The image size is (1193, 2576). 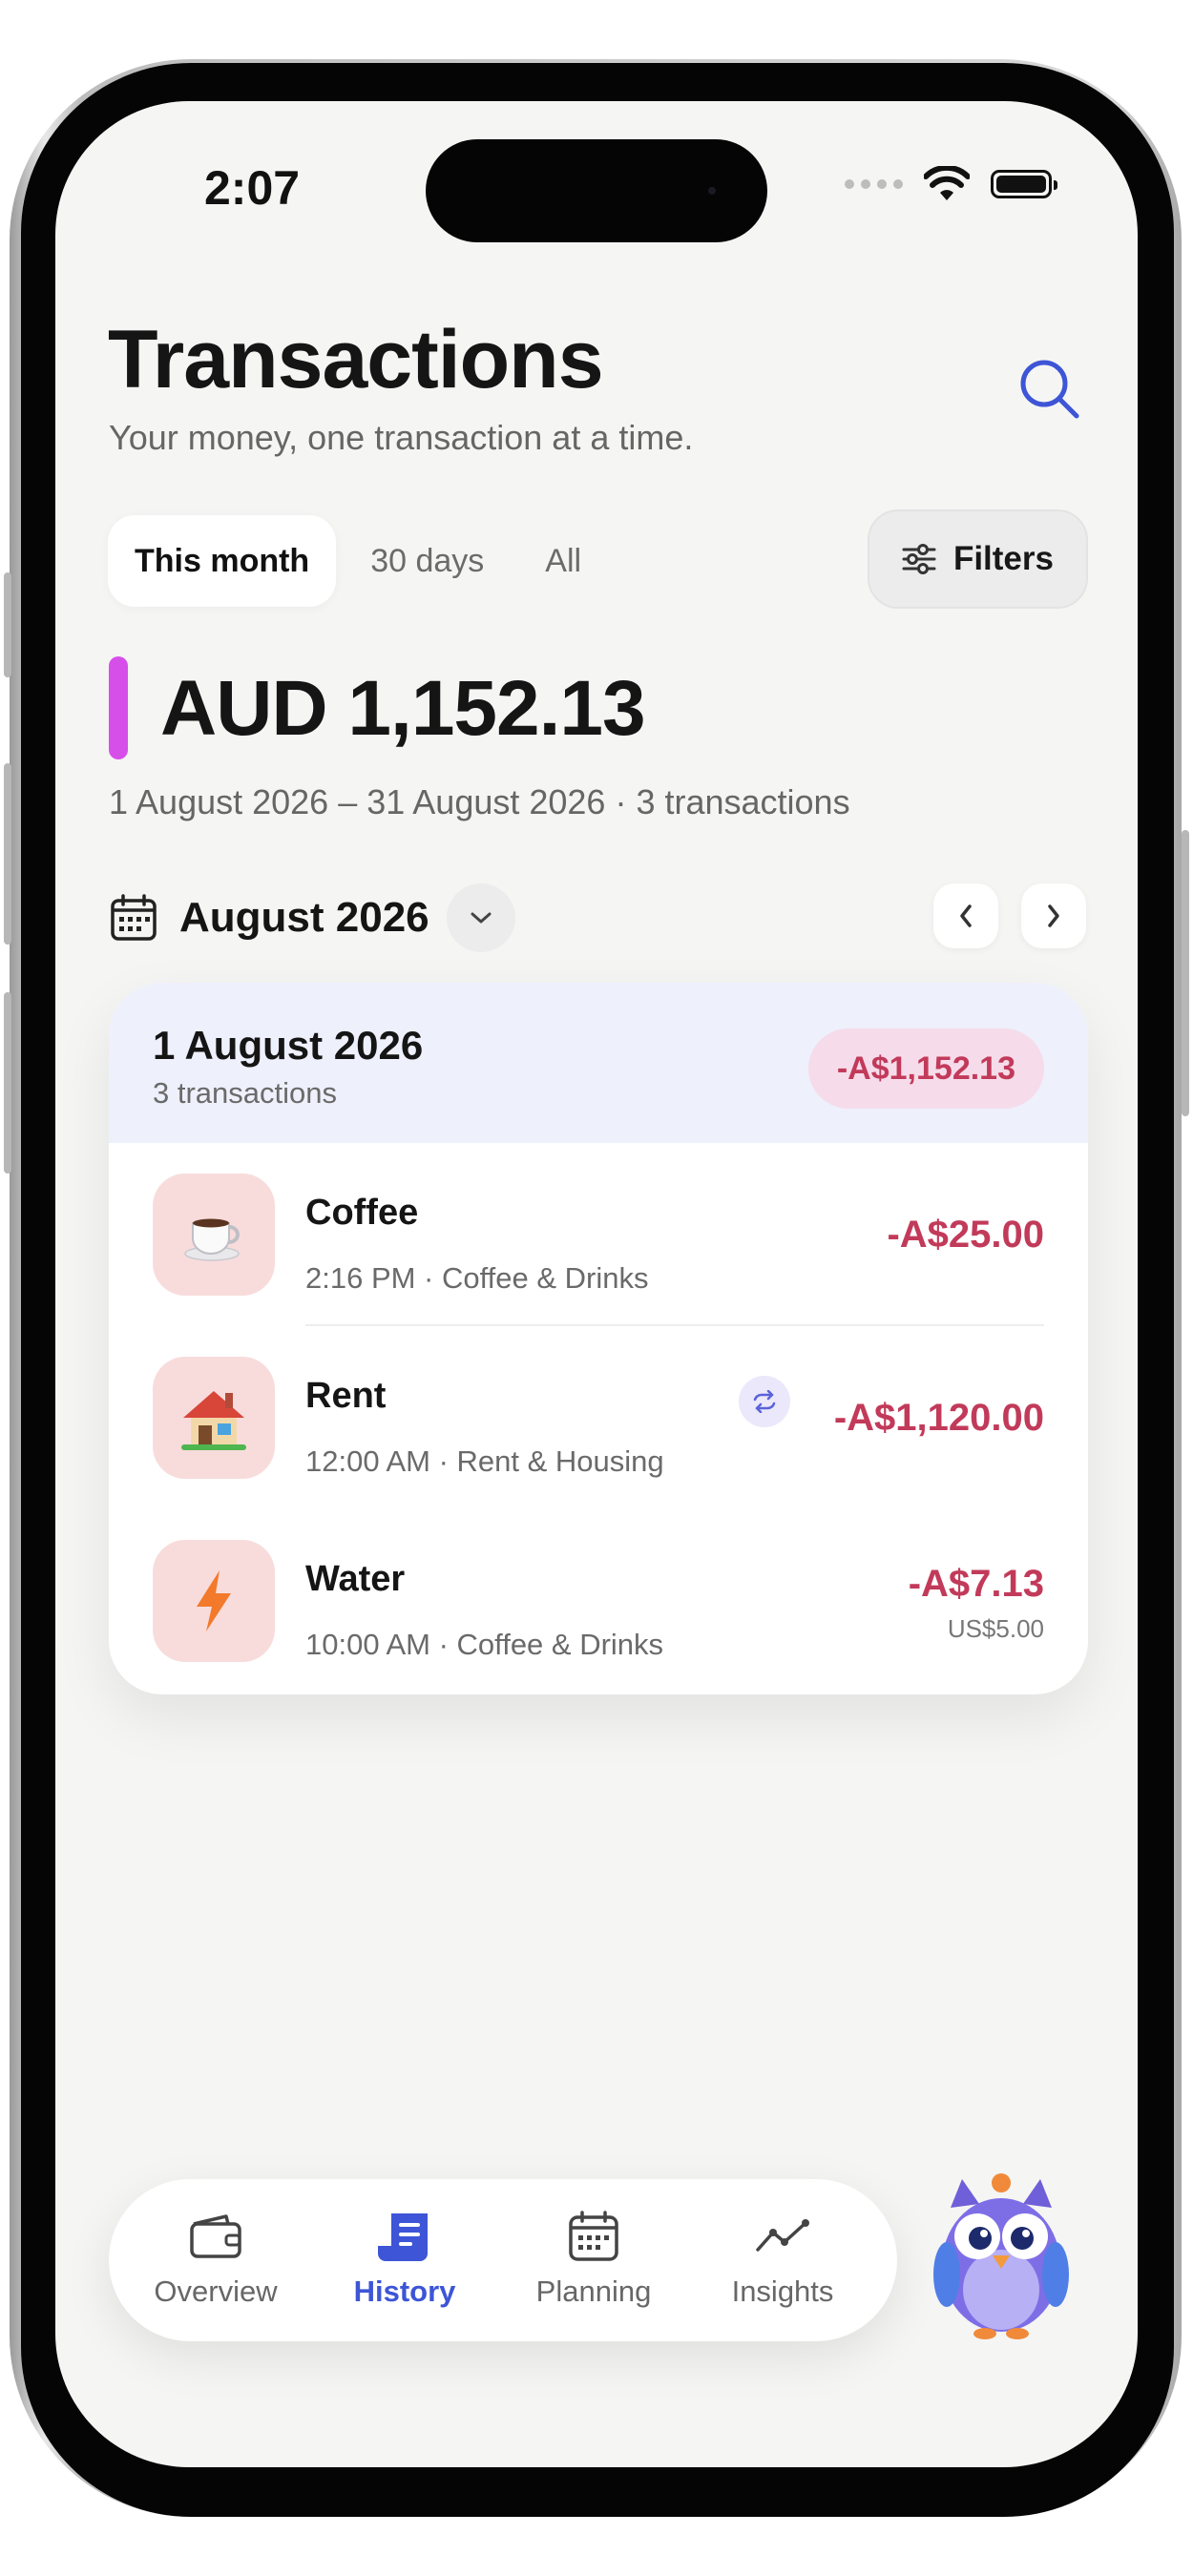 I want to click on sliders-icon, so click(x=919, y=559).